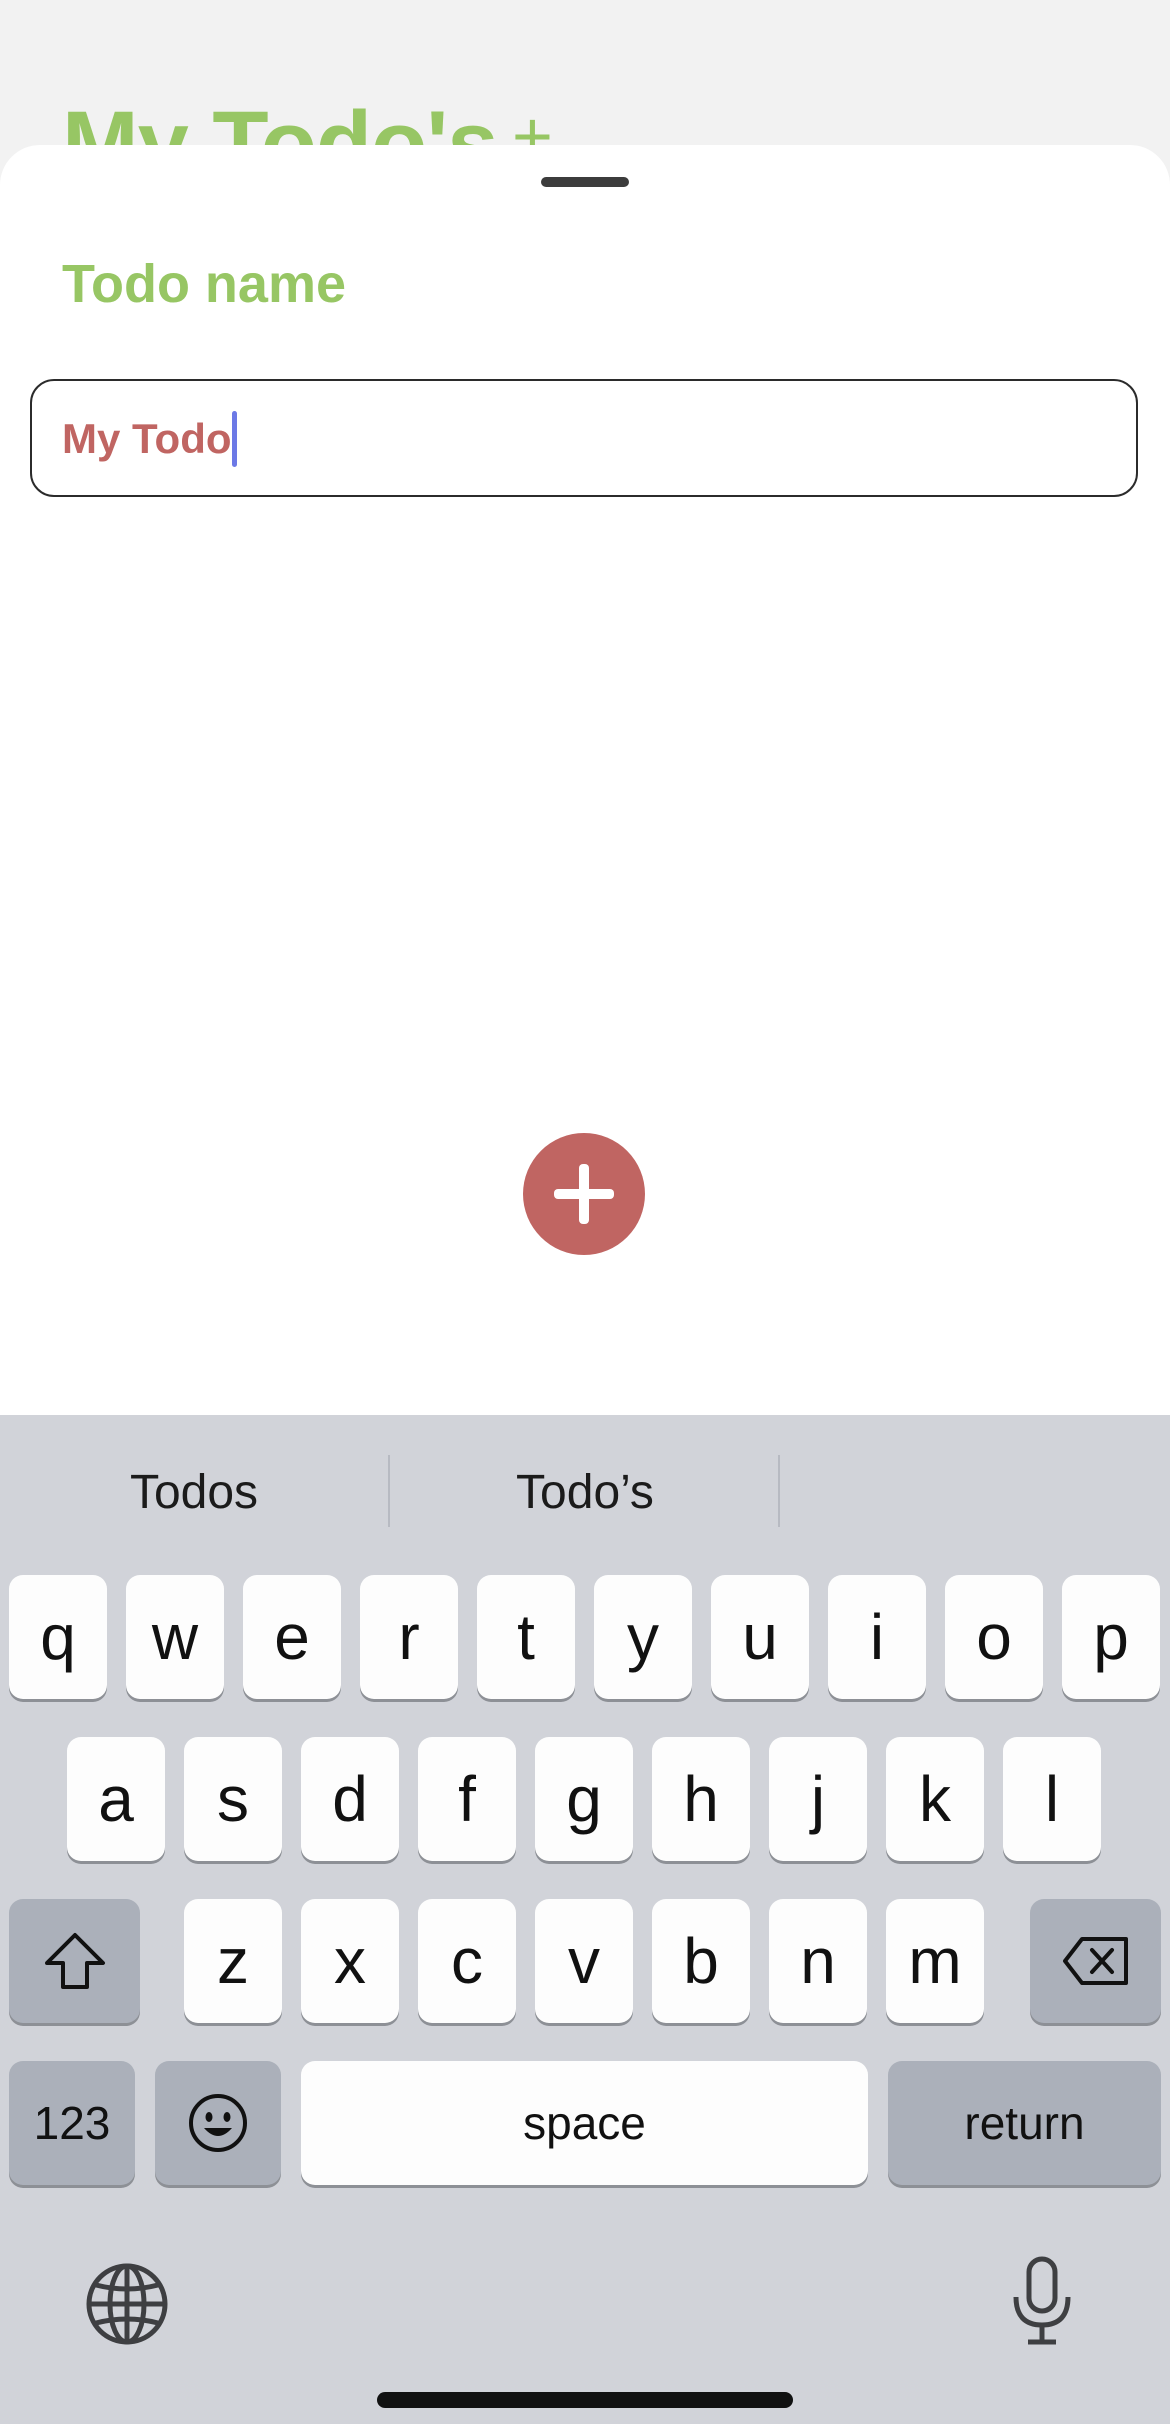  What do you see at coordinates (127, 2304) in the screenshot?
I see `globe-icon` at bounding box center [127, 2304].